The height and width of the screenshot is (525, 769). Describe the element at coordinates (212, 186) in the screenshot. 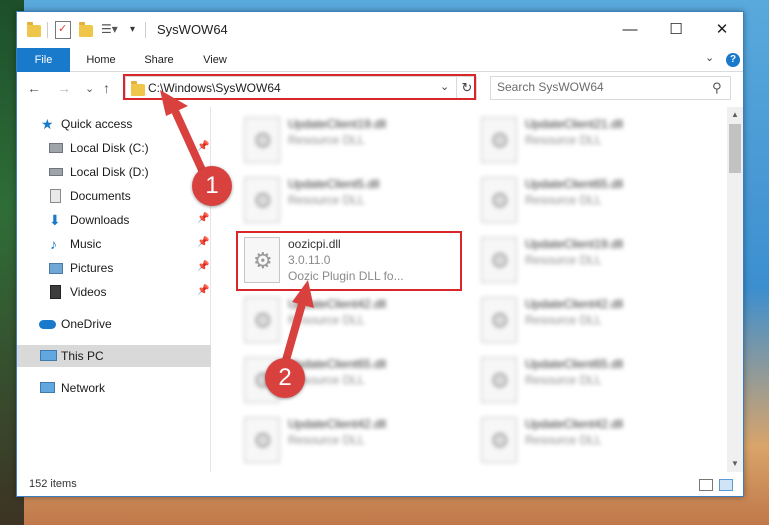

I see `callout-1: 1` at that location.